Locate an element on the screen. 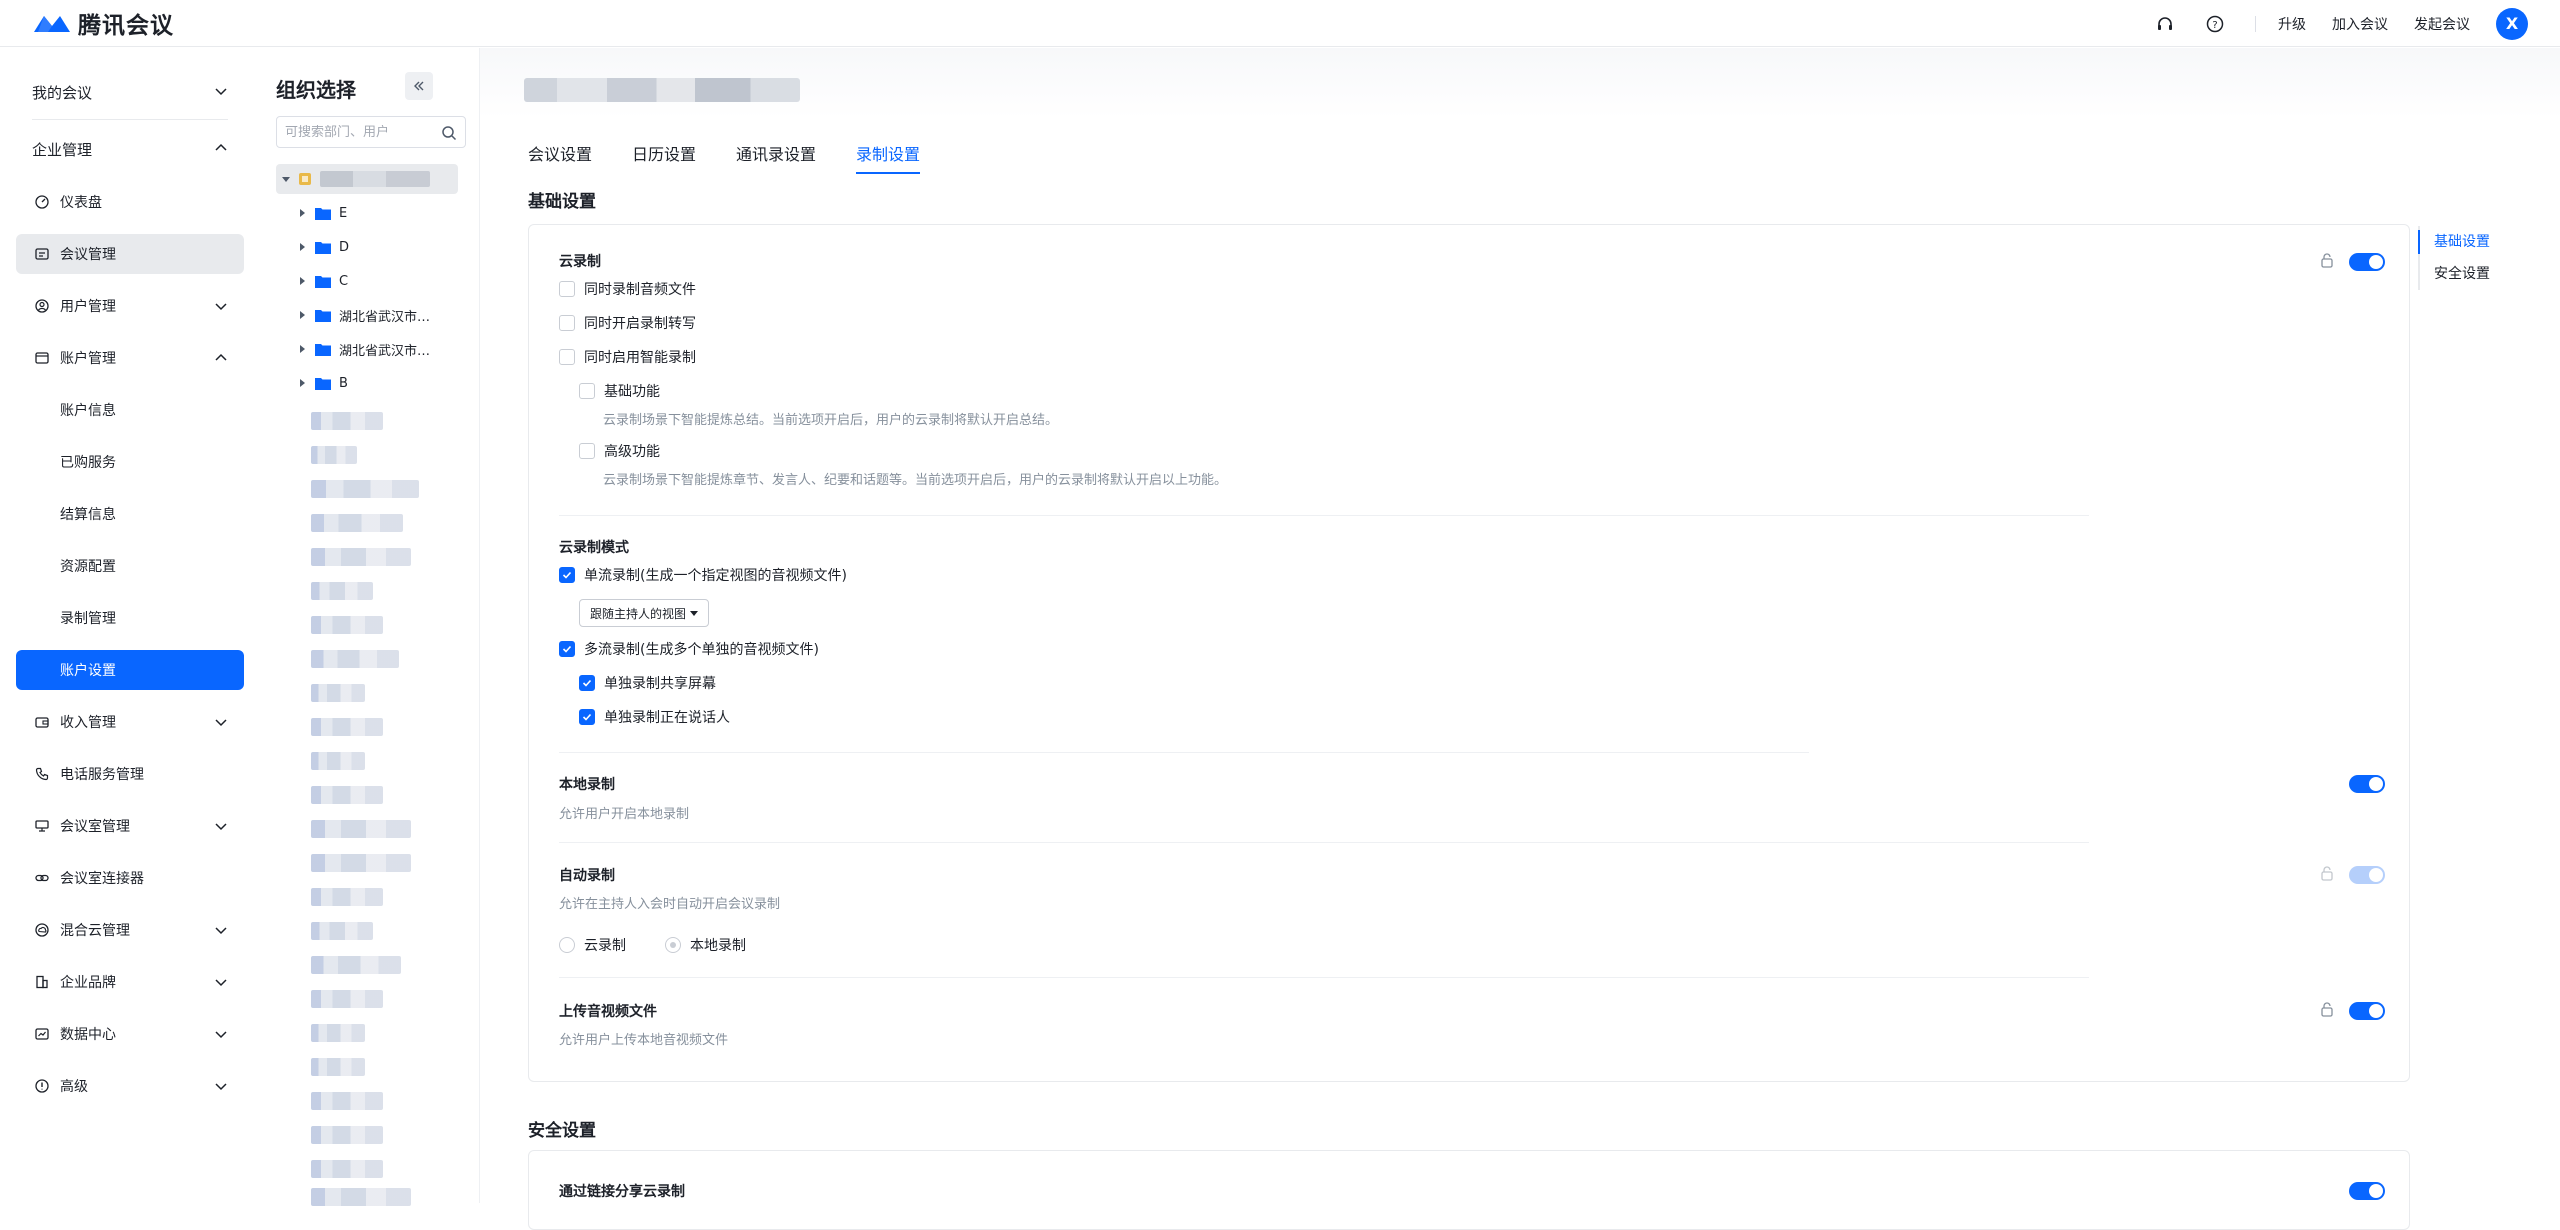 Image resolution: width=2560 pixels, height=1230 pixels. nav-account-info: 账户信息 is located at coordinates (130, 410).